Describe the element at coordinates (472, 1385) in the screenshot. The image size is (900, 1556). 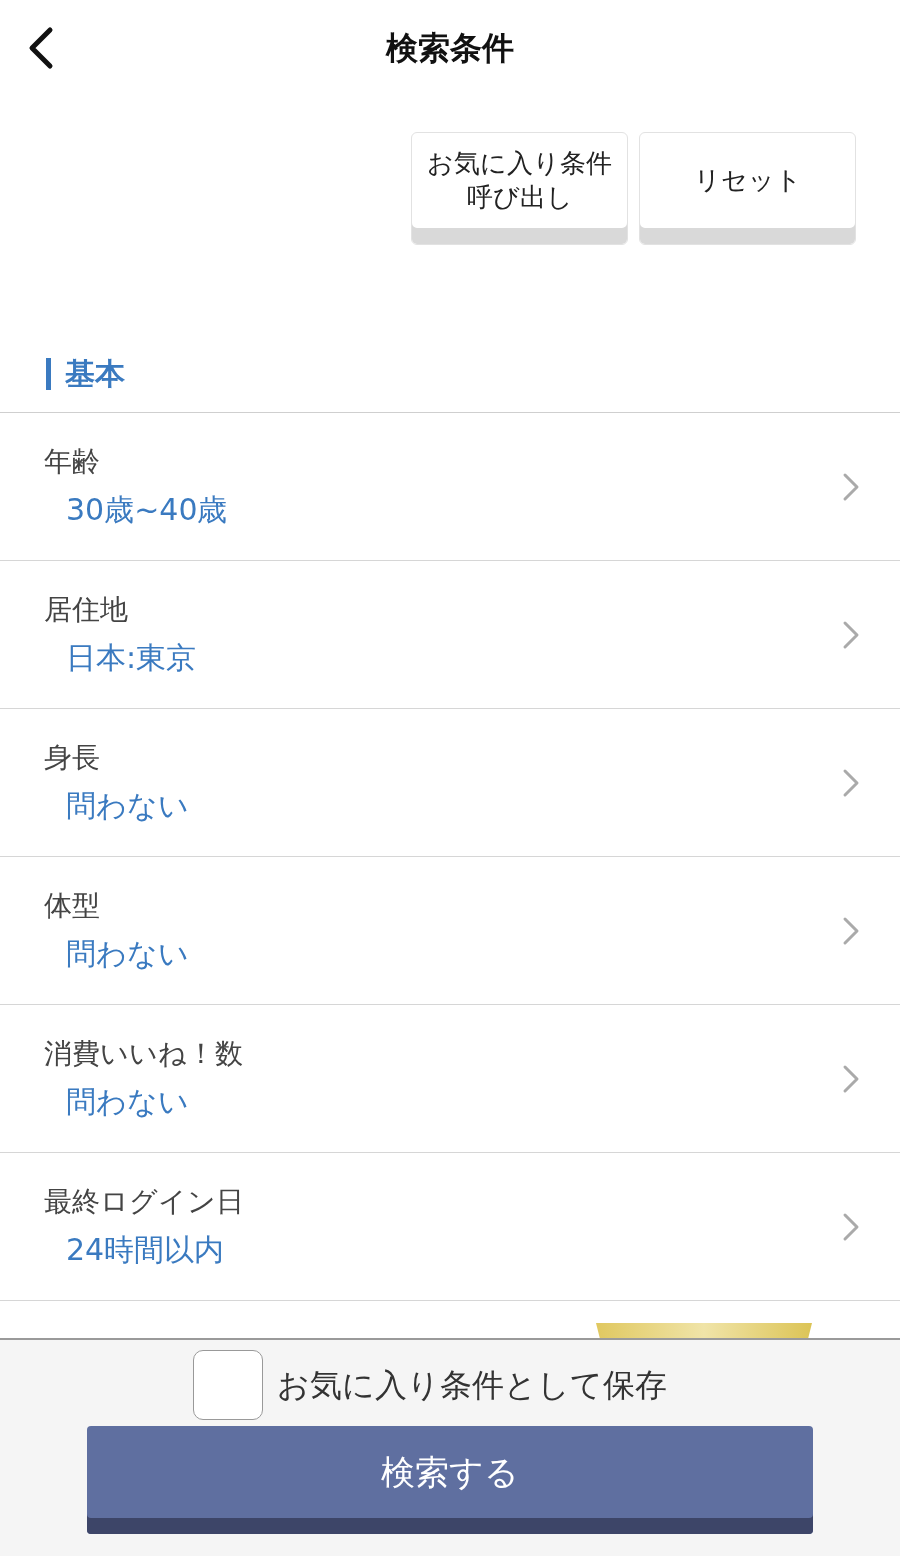
I see `checkbox-label: お気に入り条件として保存` at that location.